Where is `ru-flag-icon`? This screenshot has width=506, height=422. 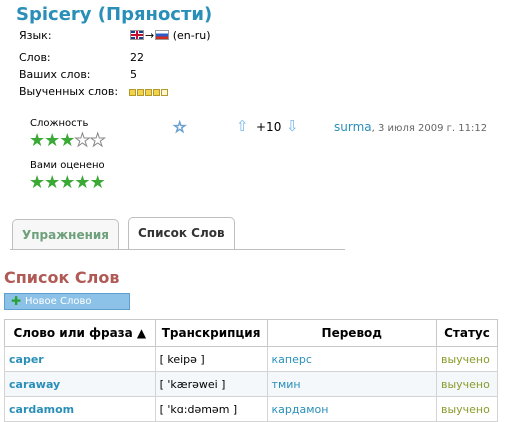 ru-flag-icon is located at coordinates (162, 35).